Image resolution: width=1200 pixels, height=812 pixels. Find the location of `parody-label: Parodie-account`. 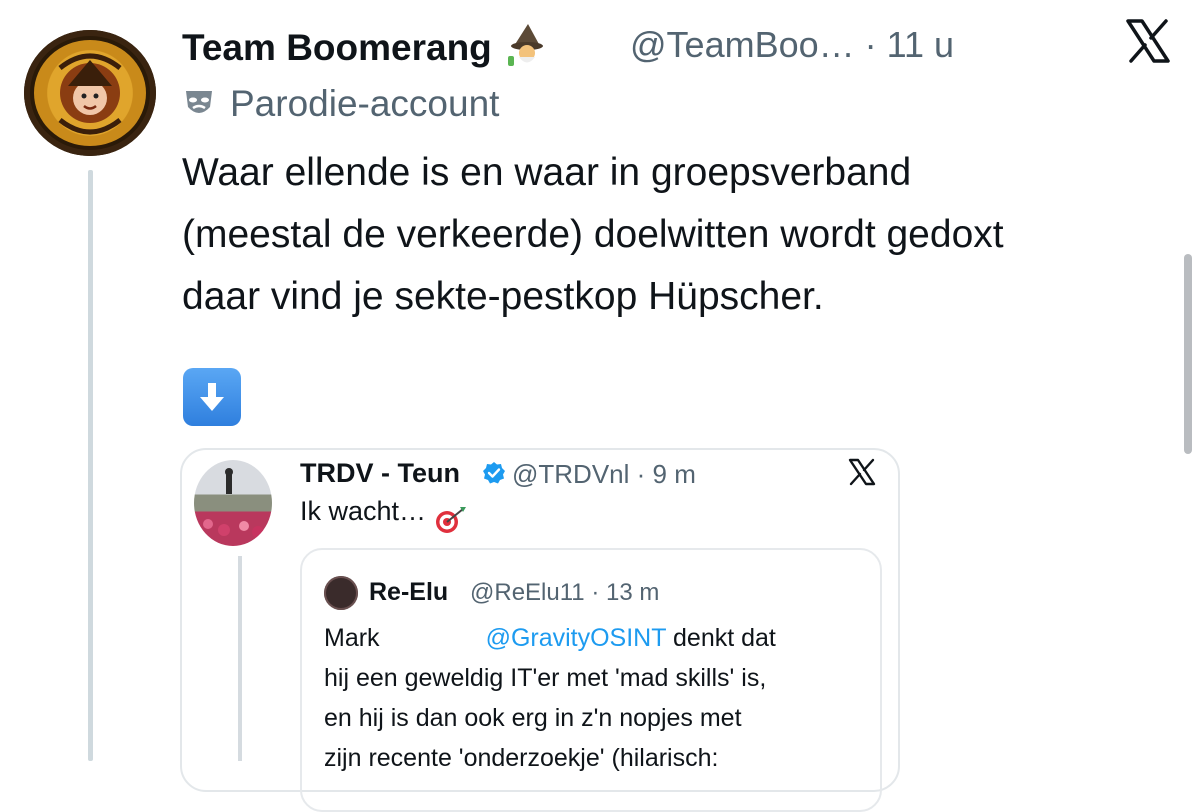

parody-label: Parodie-account is located at coordinates (340, 104).